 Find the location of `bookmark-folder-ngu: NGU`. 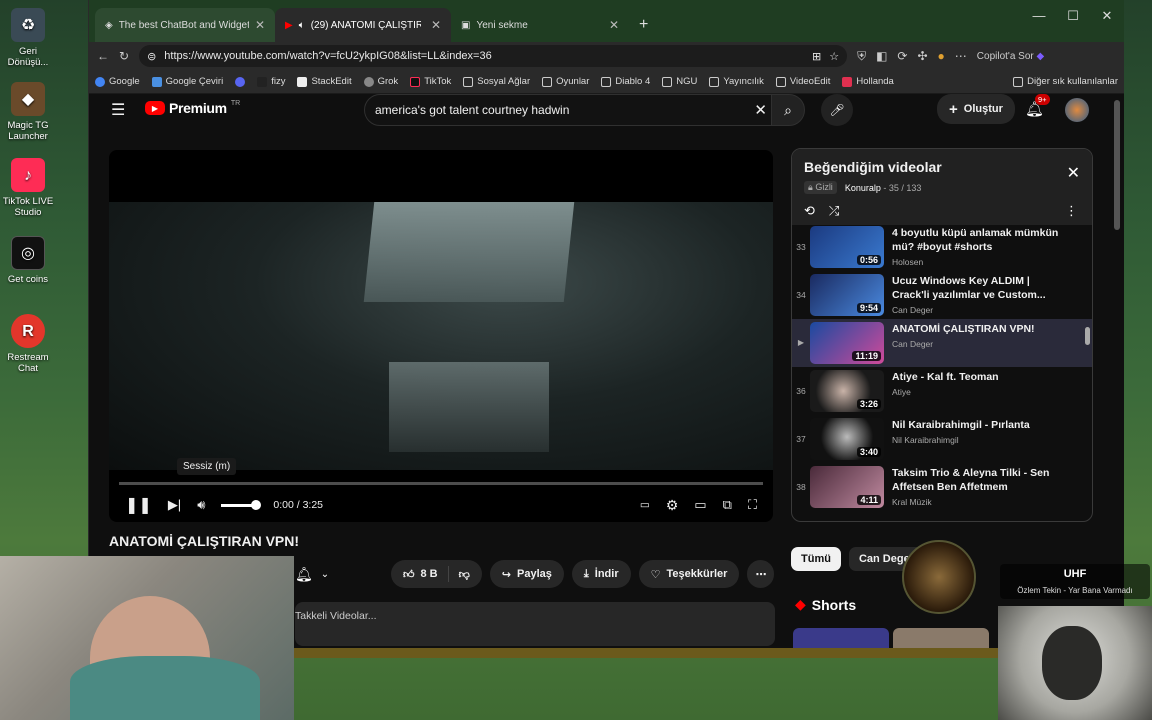

bookmark-folder-ngu: NGU is located at coordinates (679, 81).